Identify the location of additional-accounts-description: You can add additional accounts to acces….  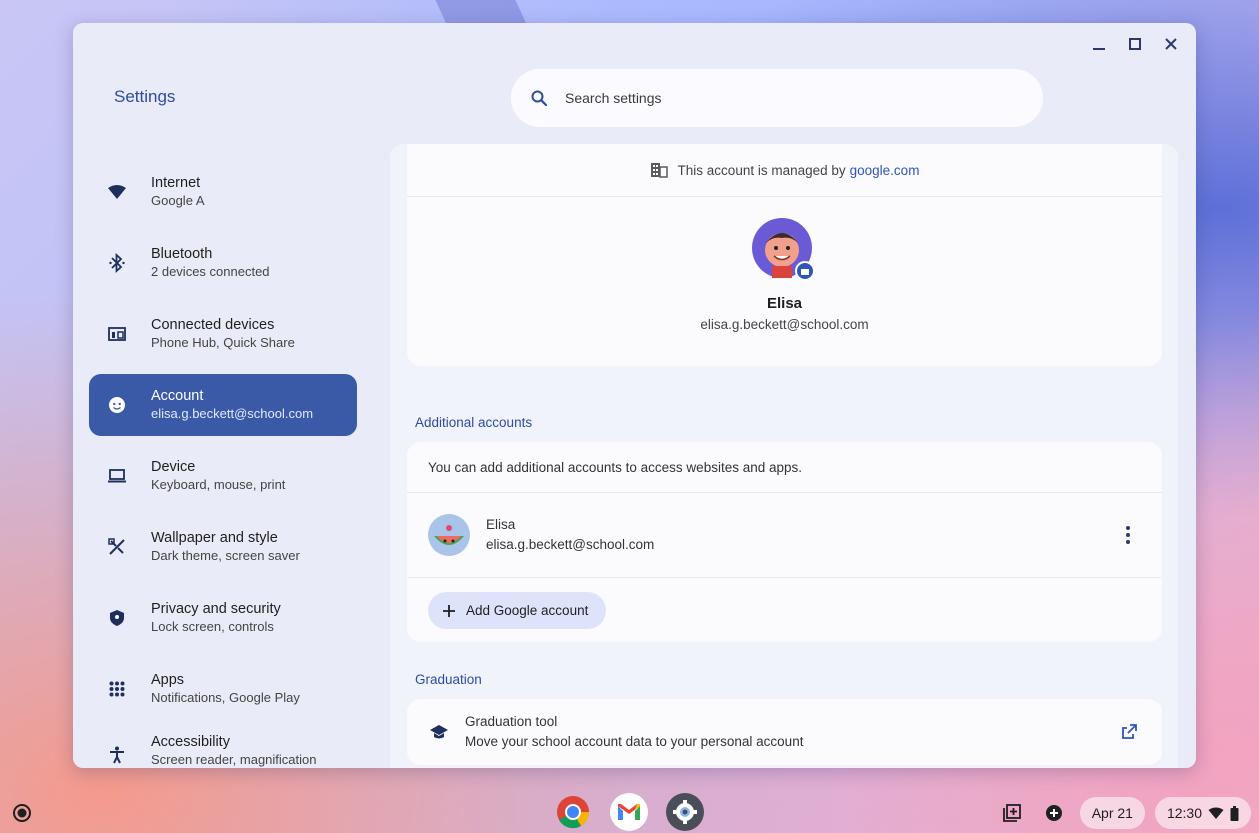
(784, 467).